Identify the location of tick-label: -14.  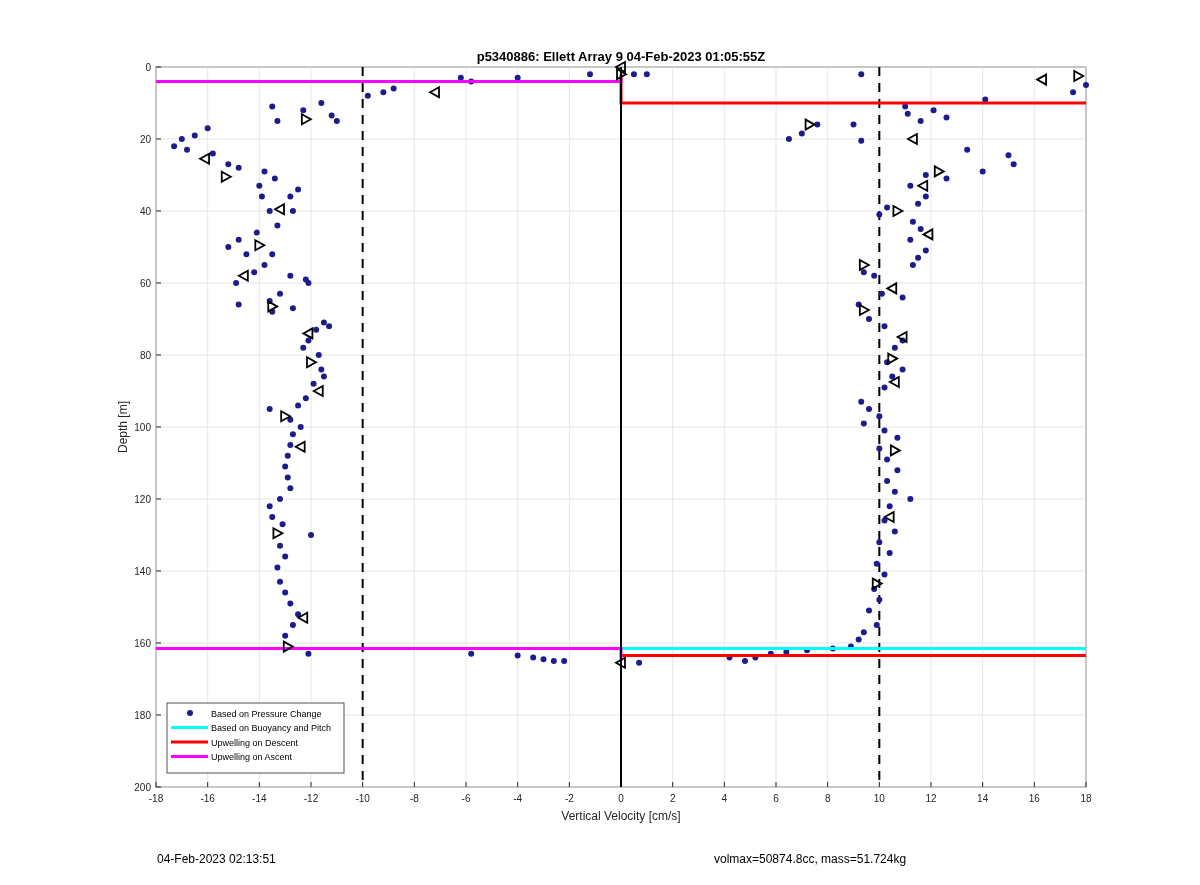
(259, 798).